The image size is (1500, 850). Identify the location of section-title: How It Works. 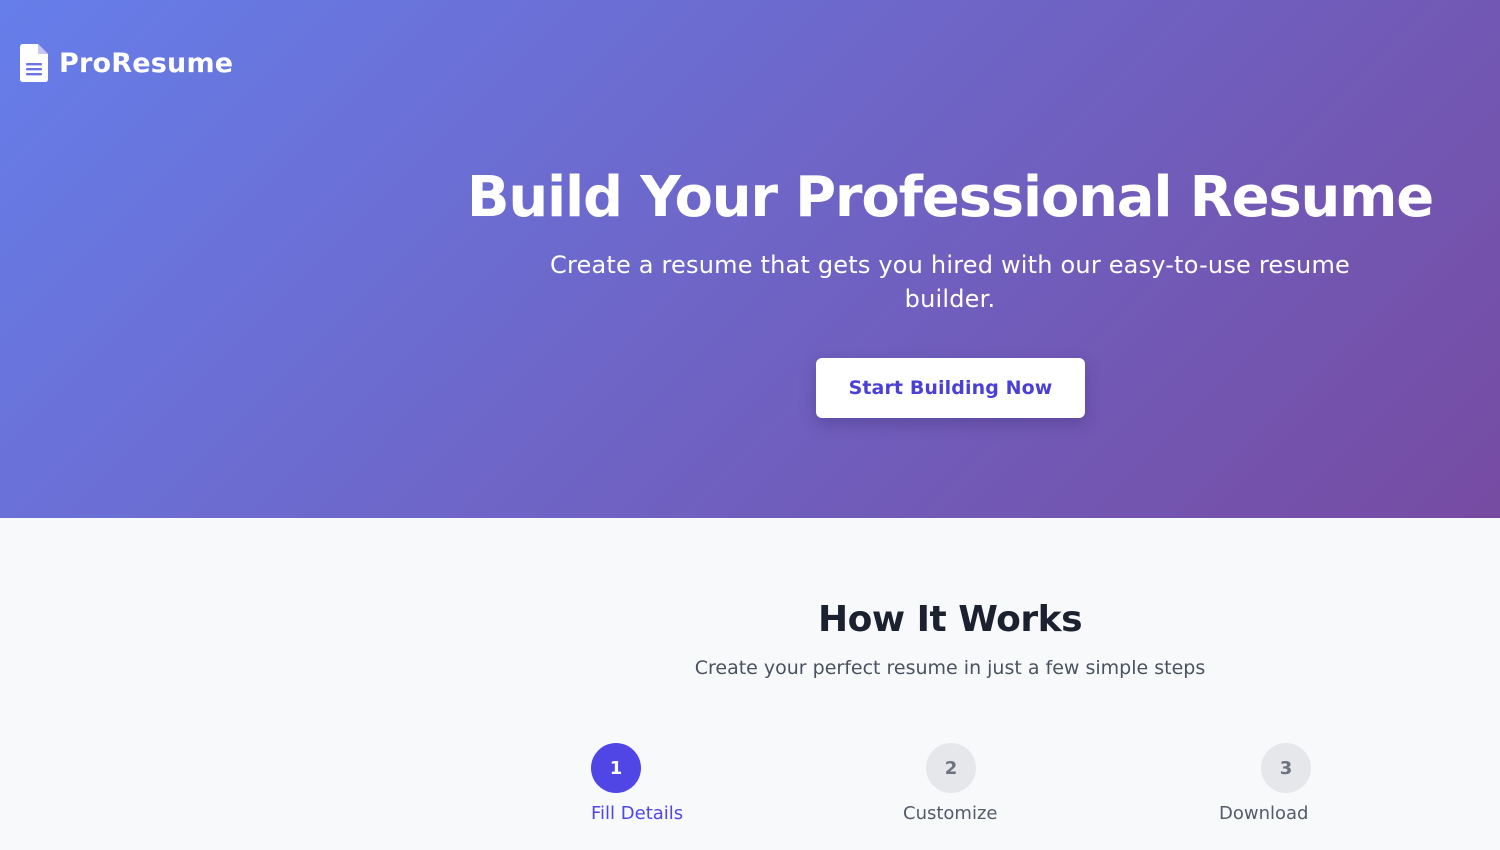
(950, 619).